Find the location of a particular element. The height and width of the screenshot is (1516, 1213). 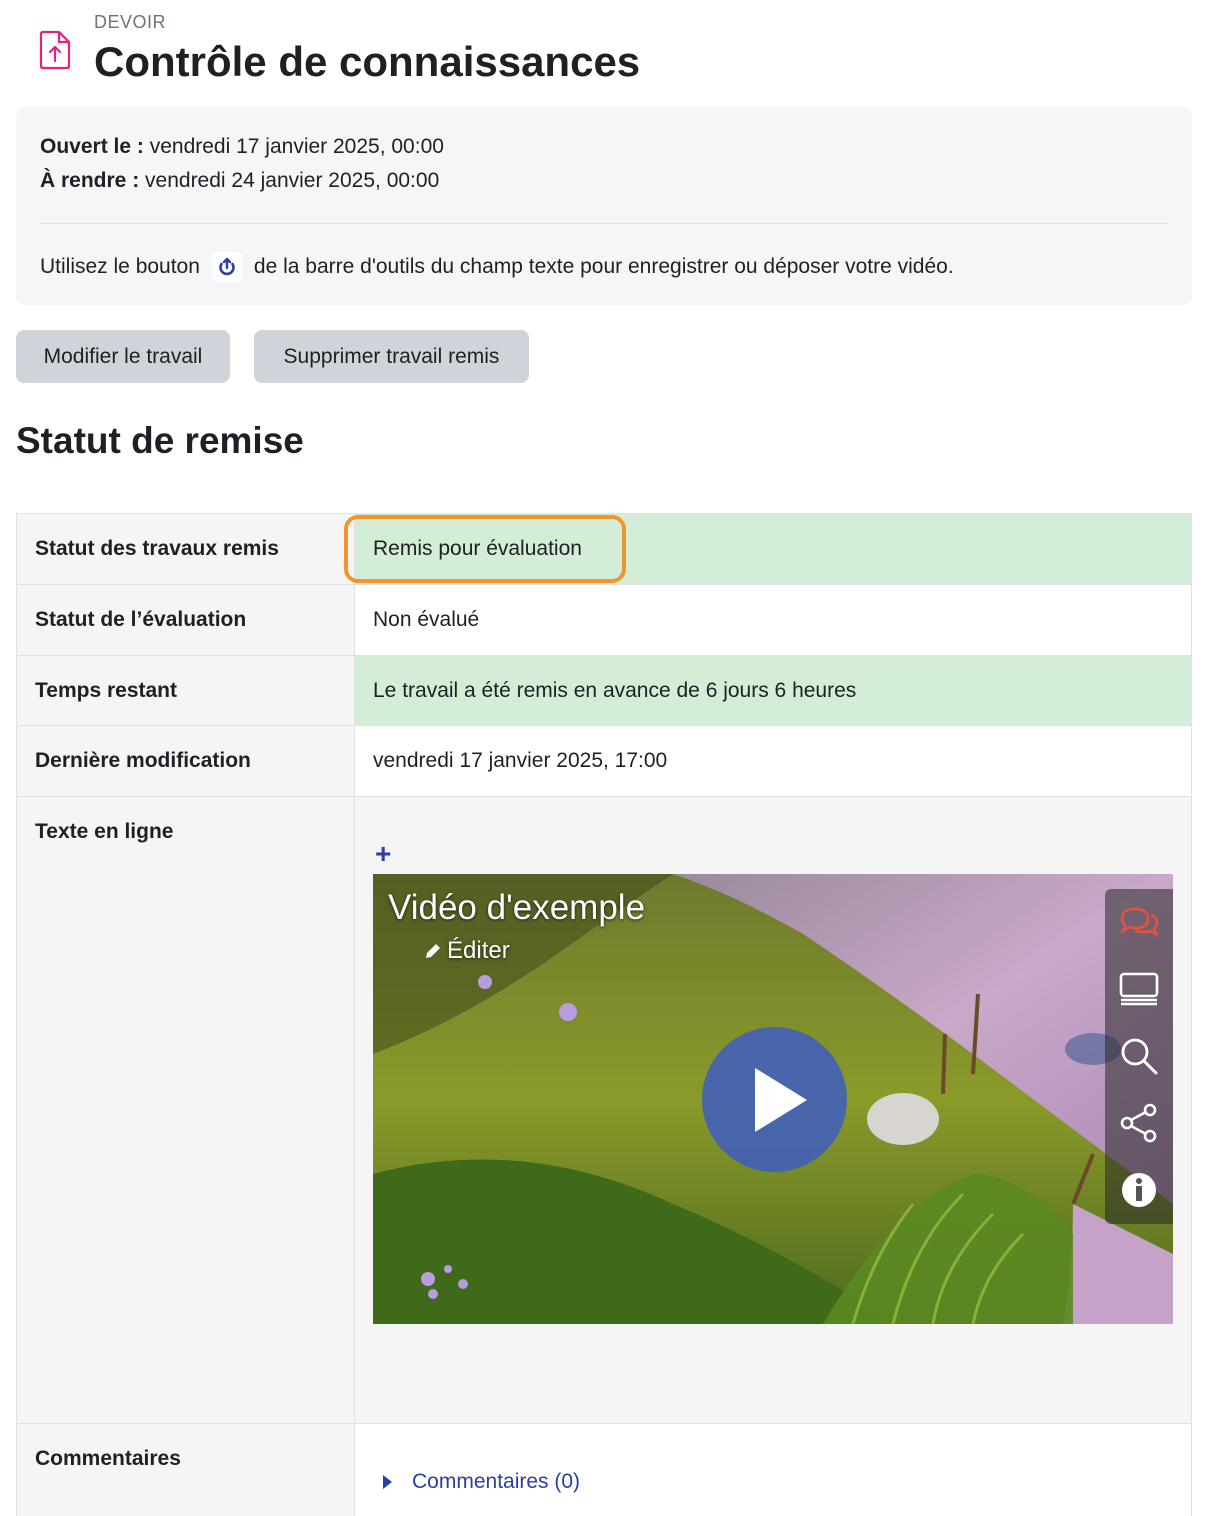

play-icon is located at coordinates (780, 1099).